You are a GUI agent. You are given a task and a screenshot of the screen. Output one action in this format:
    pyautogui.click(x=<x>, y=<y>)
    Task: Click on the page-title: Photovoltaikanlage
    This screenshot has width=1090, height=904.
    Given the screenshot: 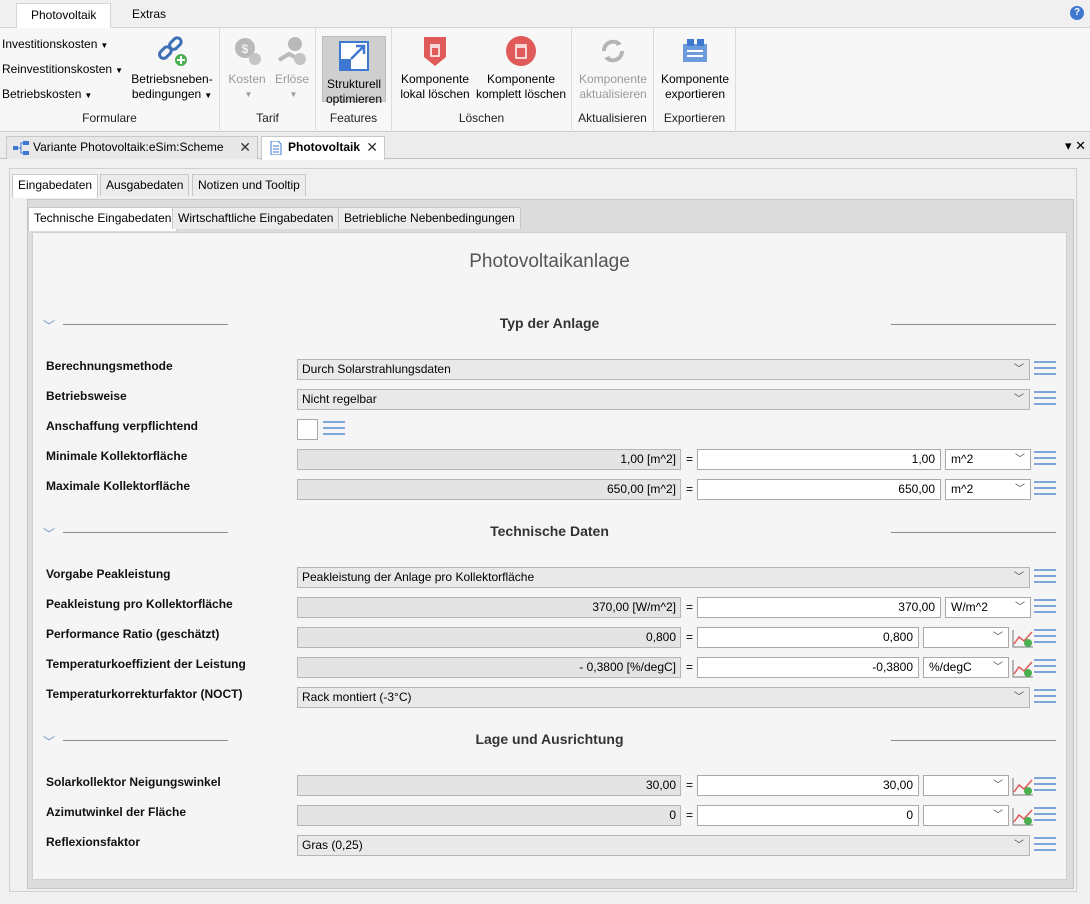 What is the action you would take?
    pyautogui.click(x=549, y=261)
    